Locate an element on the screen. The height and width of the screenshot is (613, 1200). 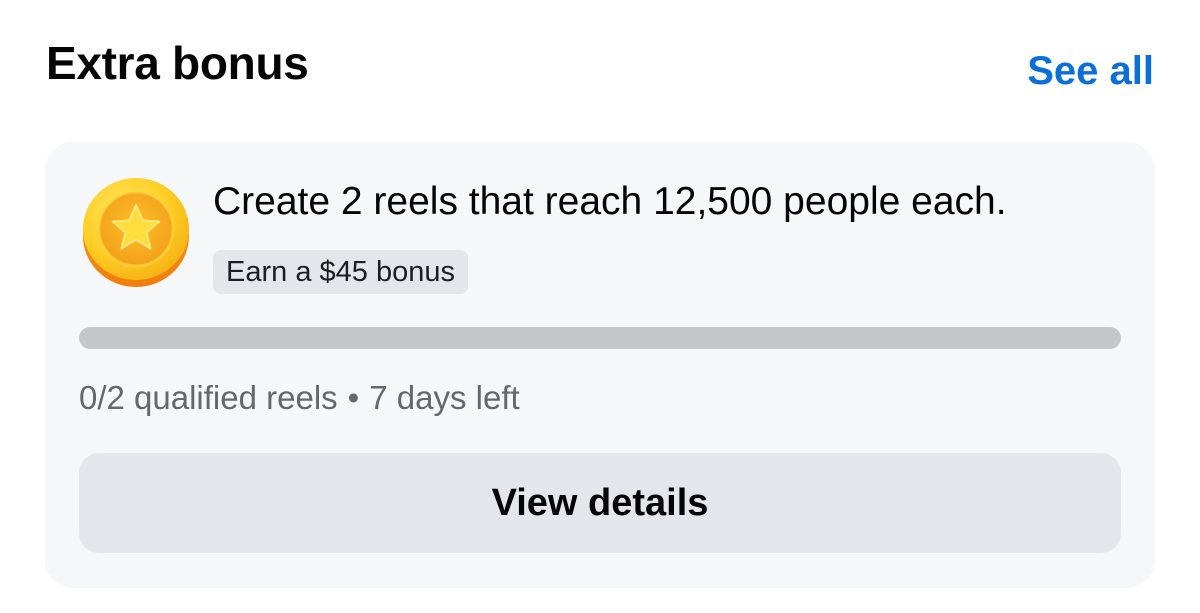
progress-bar is located at coordinates (600, 338).